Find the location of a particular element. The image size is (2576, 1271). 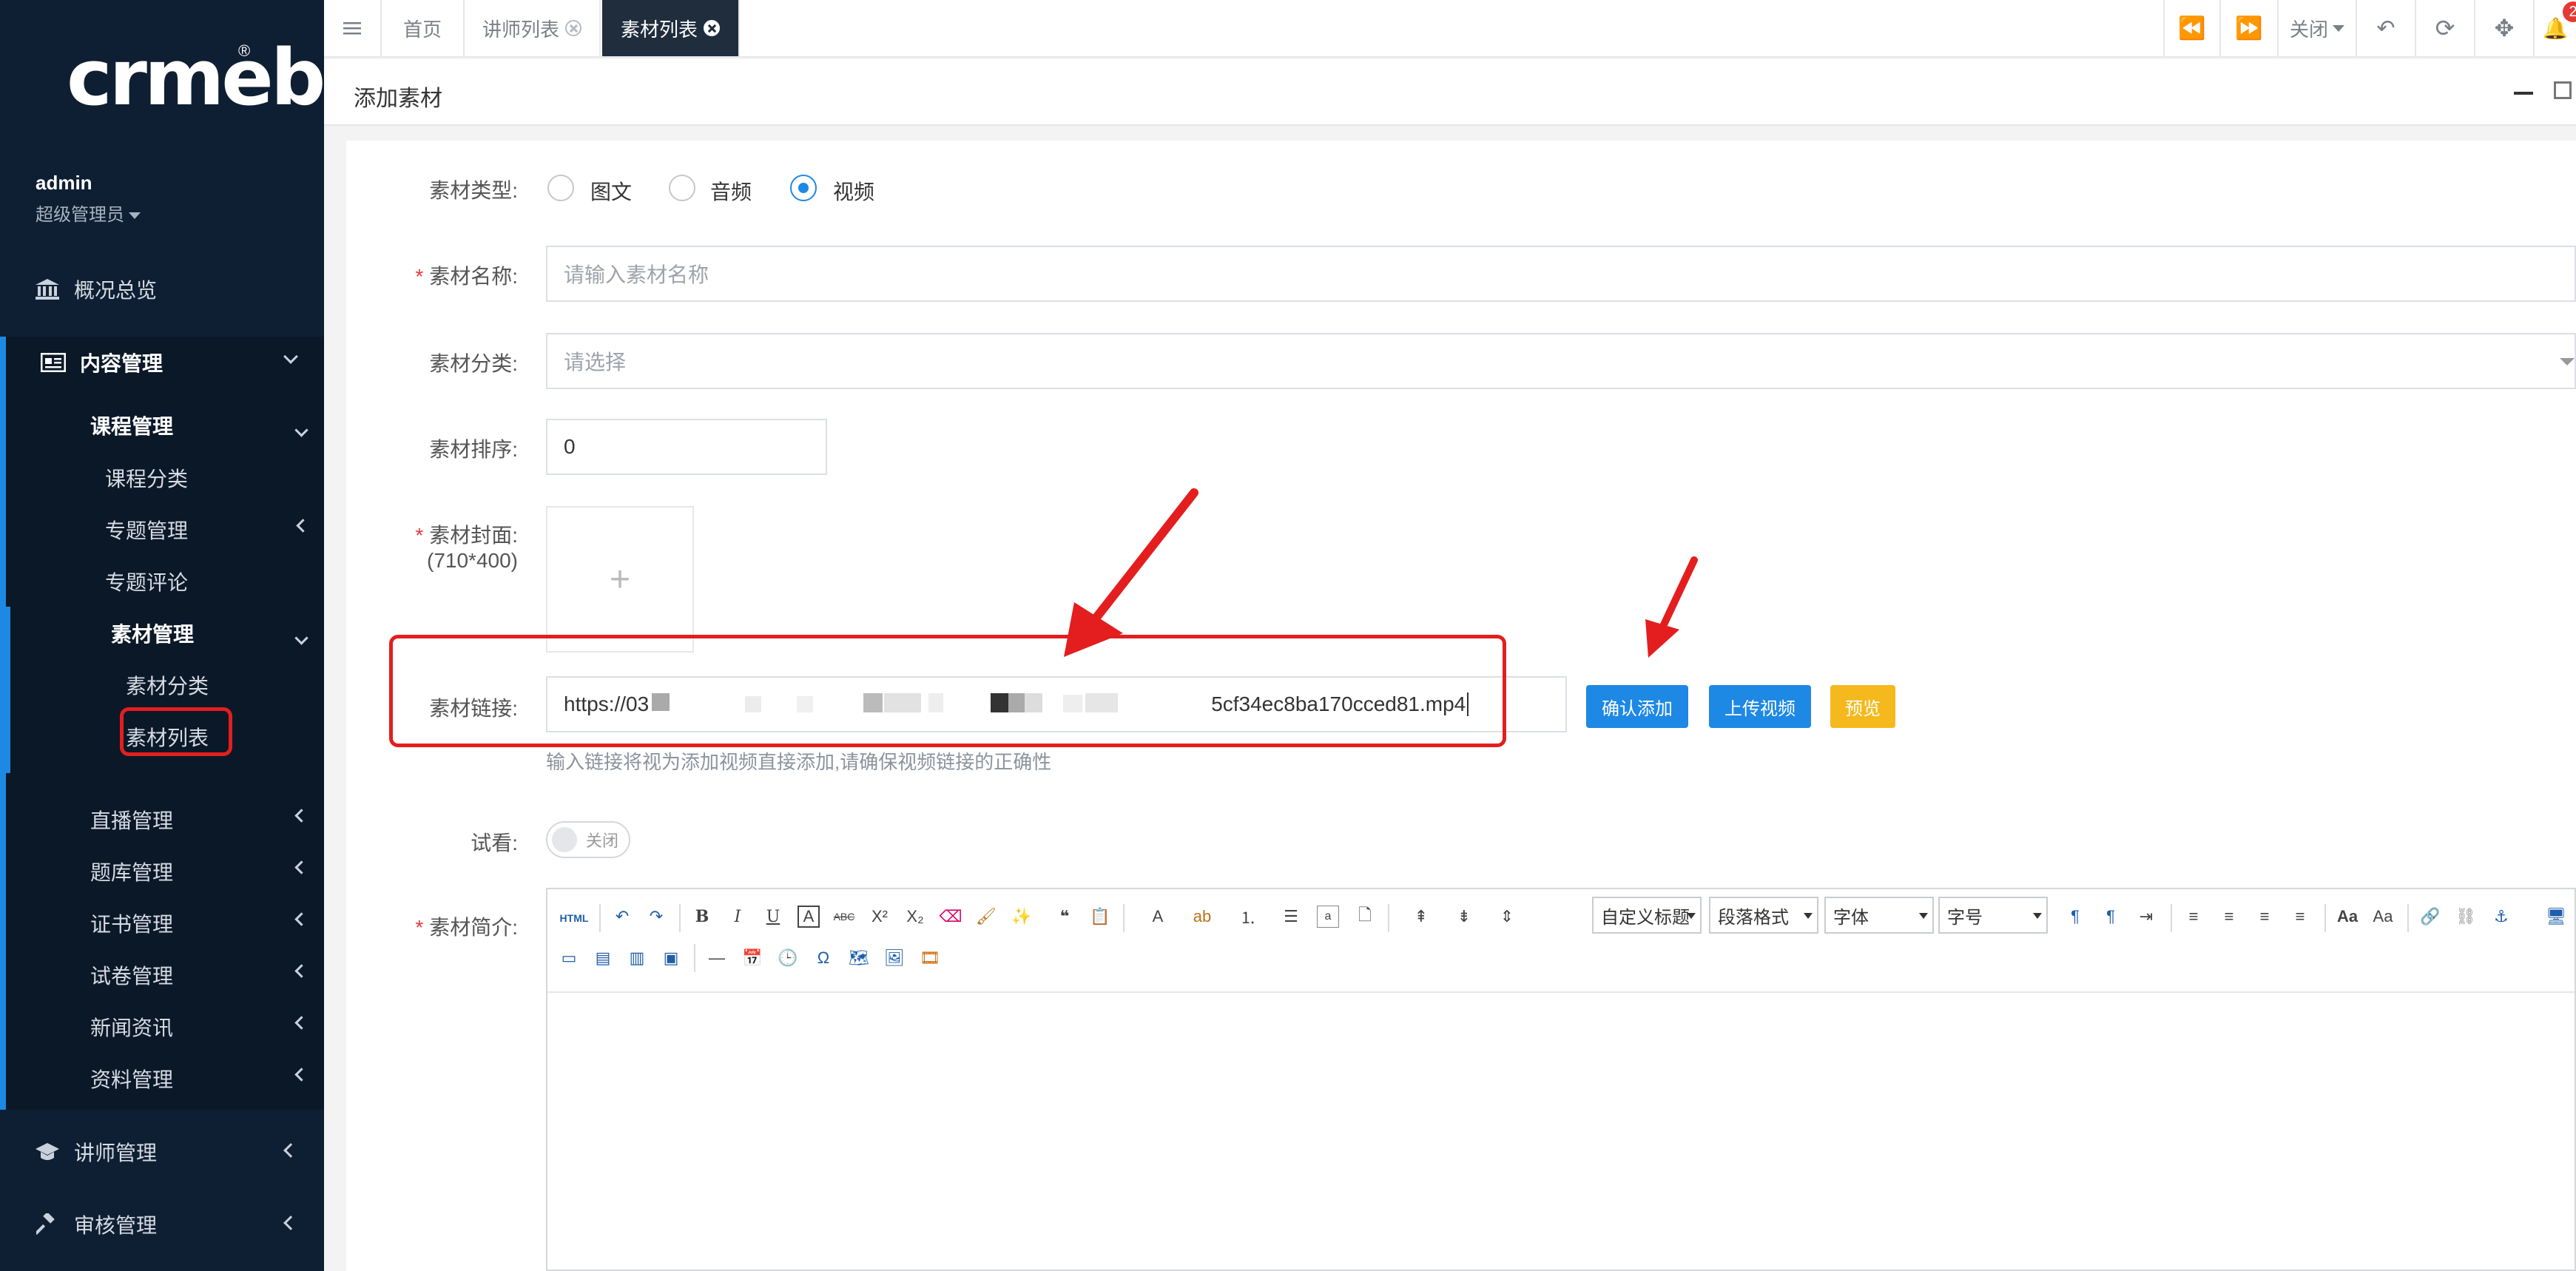

redo-icon: ↷ is located at coordinates (656, 917).